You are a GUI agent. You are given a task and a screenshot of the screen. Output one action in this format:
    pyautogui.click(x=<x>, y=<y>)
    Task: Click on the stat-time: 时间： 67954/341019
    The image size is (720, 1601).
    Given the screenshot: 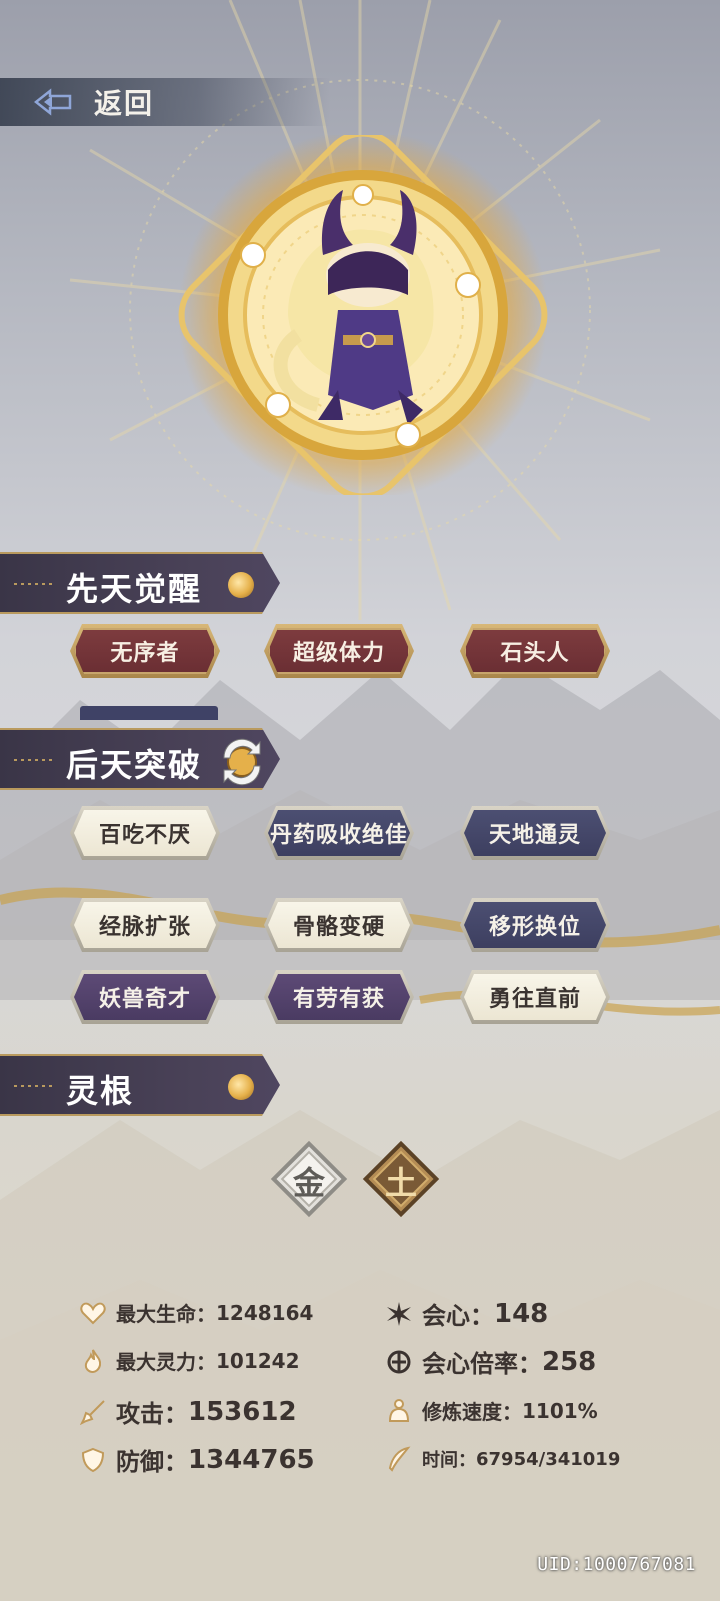 What is the action you would take?
    pyautogui.click(x=503, y=1459)
    